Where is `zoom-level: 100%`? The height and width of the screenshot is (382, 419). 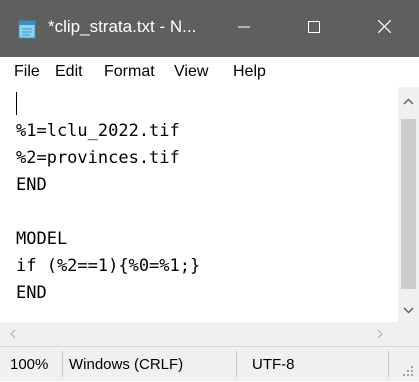 zoom-level: 100% is located at coordinates (29, 364).